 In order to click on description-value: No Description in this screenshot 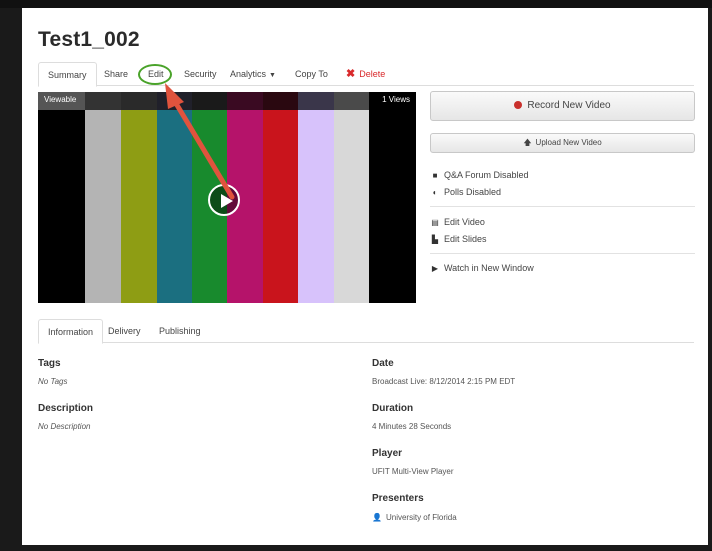, I will do `click(64, 426)`.